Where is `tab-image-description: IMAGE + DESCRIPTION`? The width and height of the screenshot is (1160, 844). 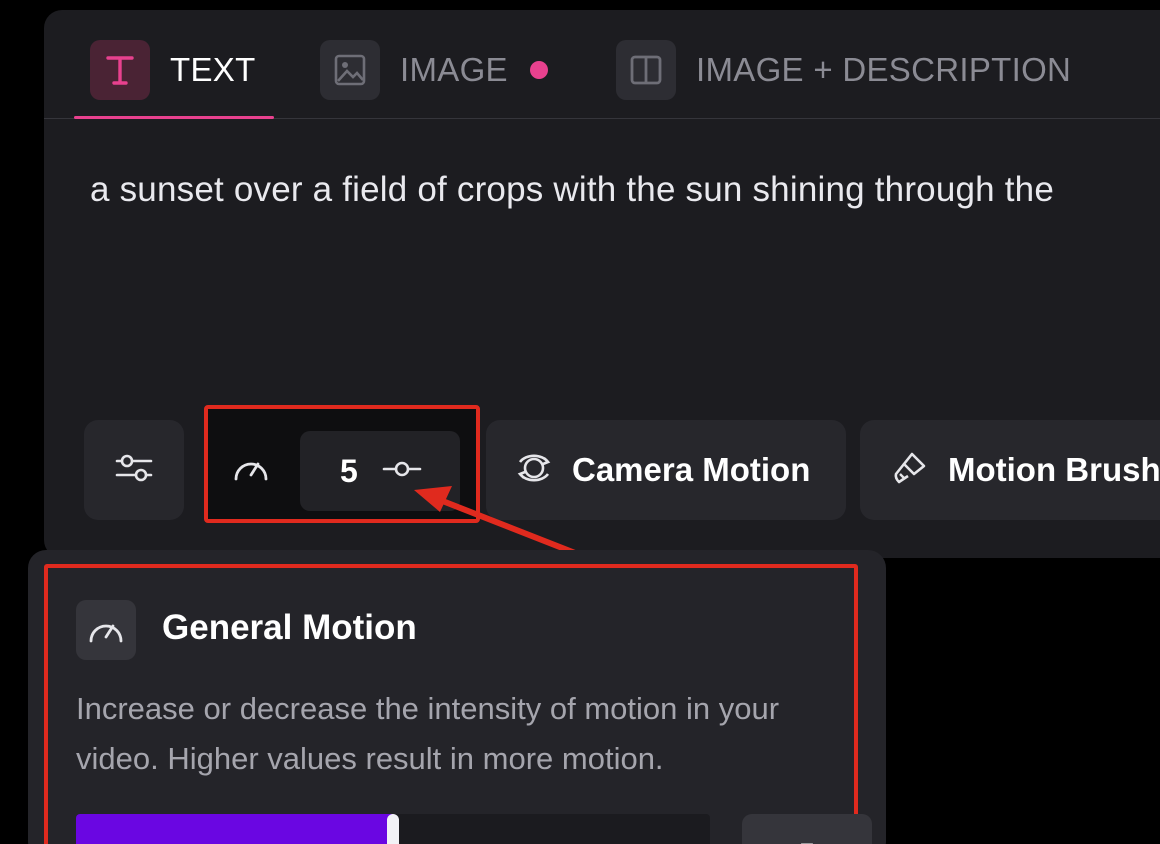
tab-image-description: IMAGE + DESCRIPTION is located at coordinates (843, 70).